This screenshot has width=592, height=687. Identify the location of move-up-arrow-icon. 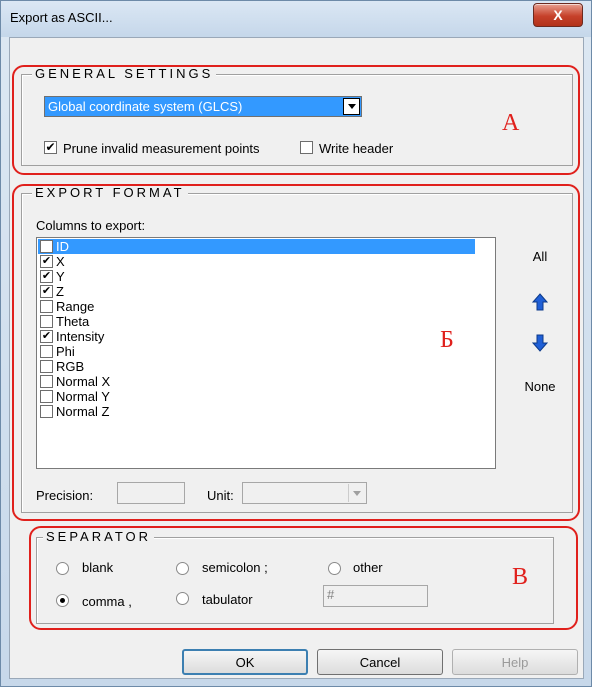
(540, 302).